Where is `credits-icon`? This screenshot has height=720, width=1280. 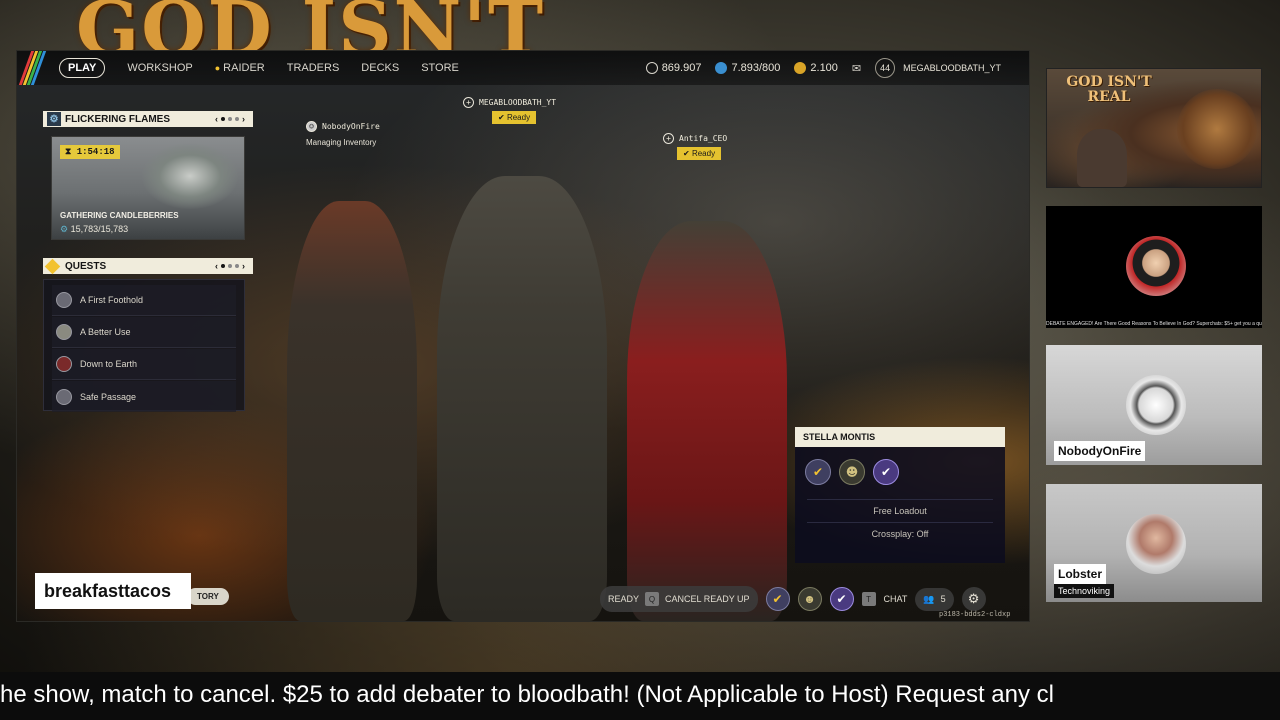
credits-icon is located at coordinates (651, 68).